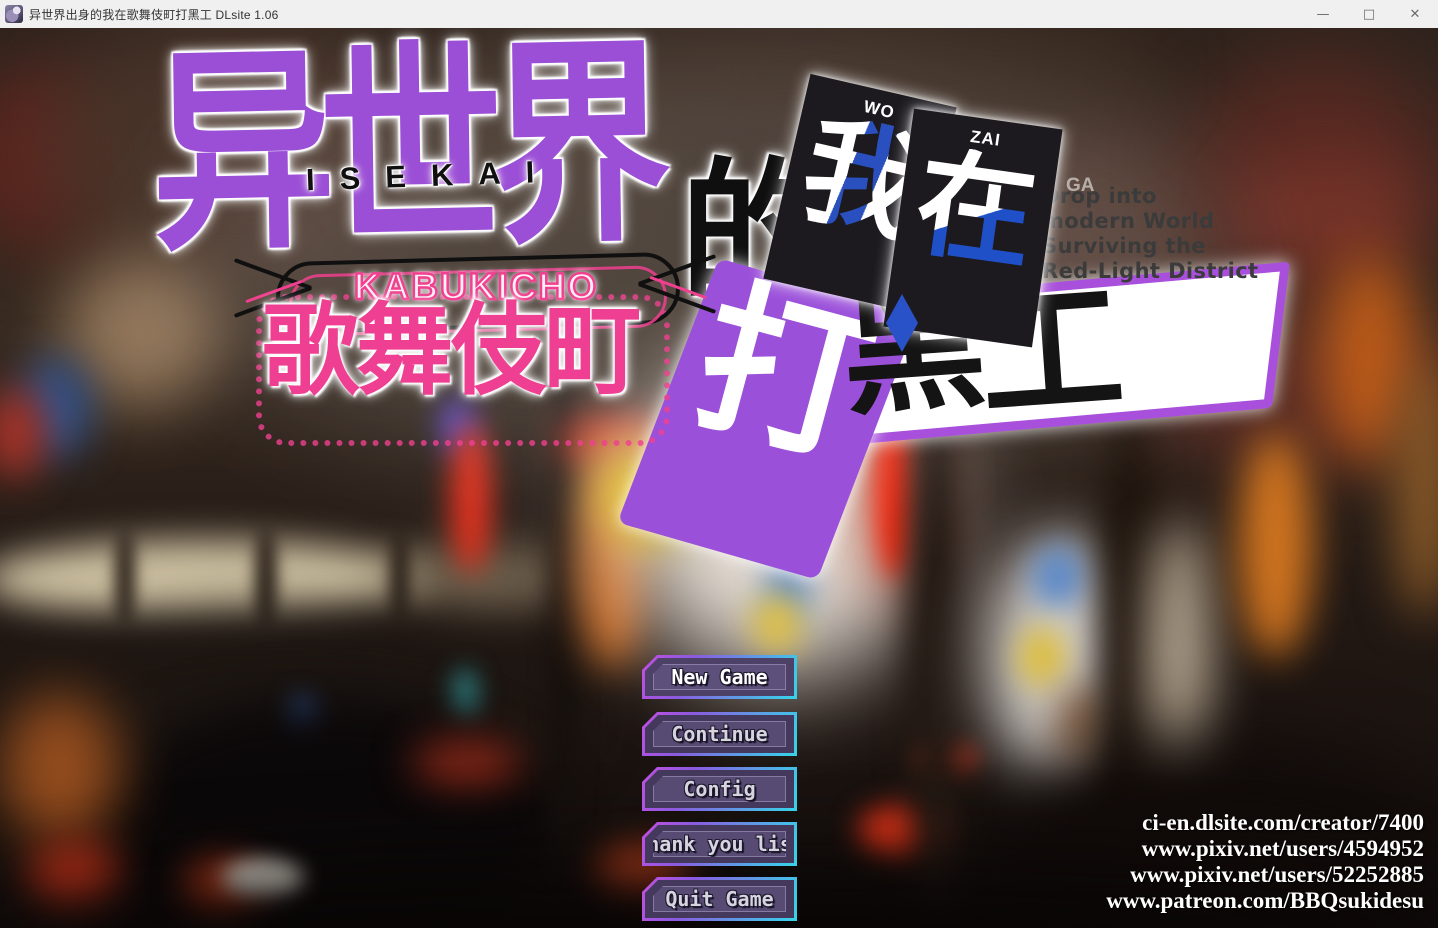  I want to click on app-icon, so click(14, 14).